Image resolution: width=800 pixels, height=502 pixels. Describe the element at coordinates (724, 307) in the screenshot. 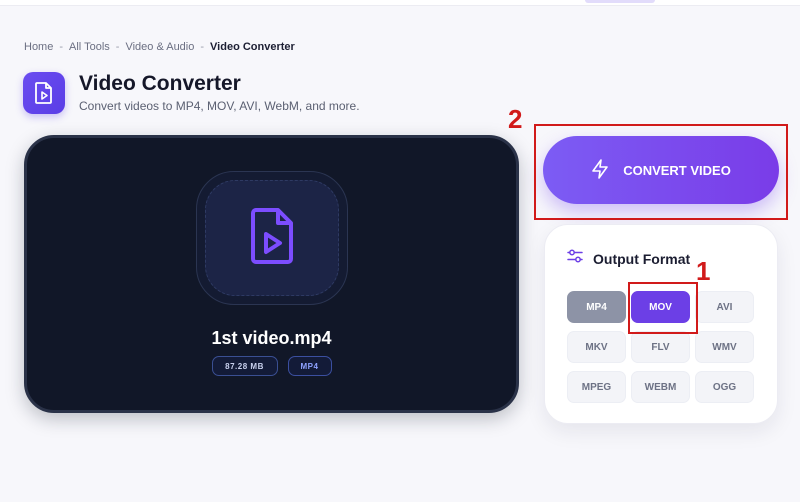

I see `format-option-avi: AVI` at that location.